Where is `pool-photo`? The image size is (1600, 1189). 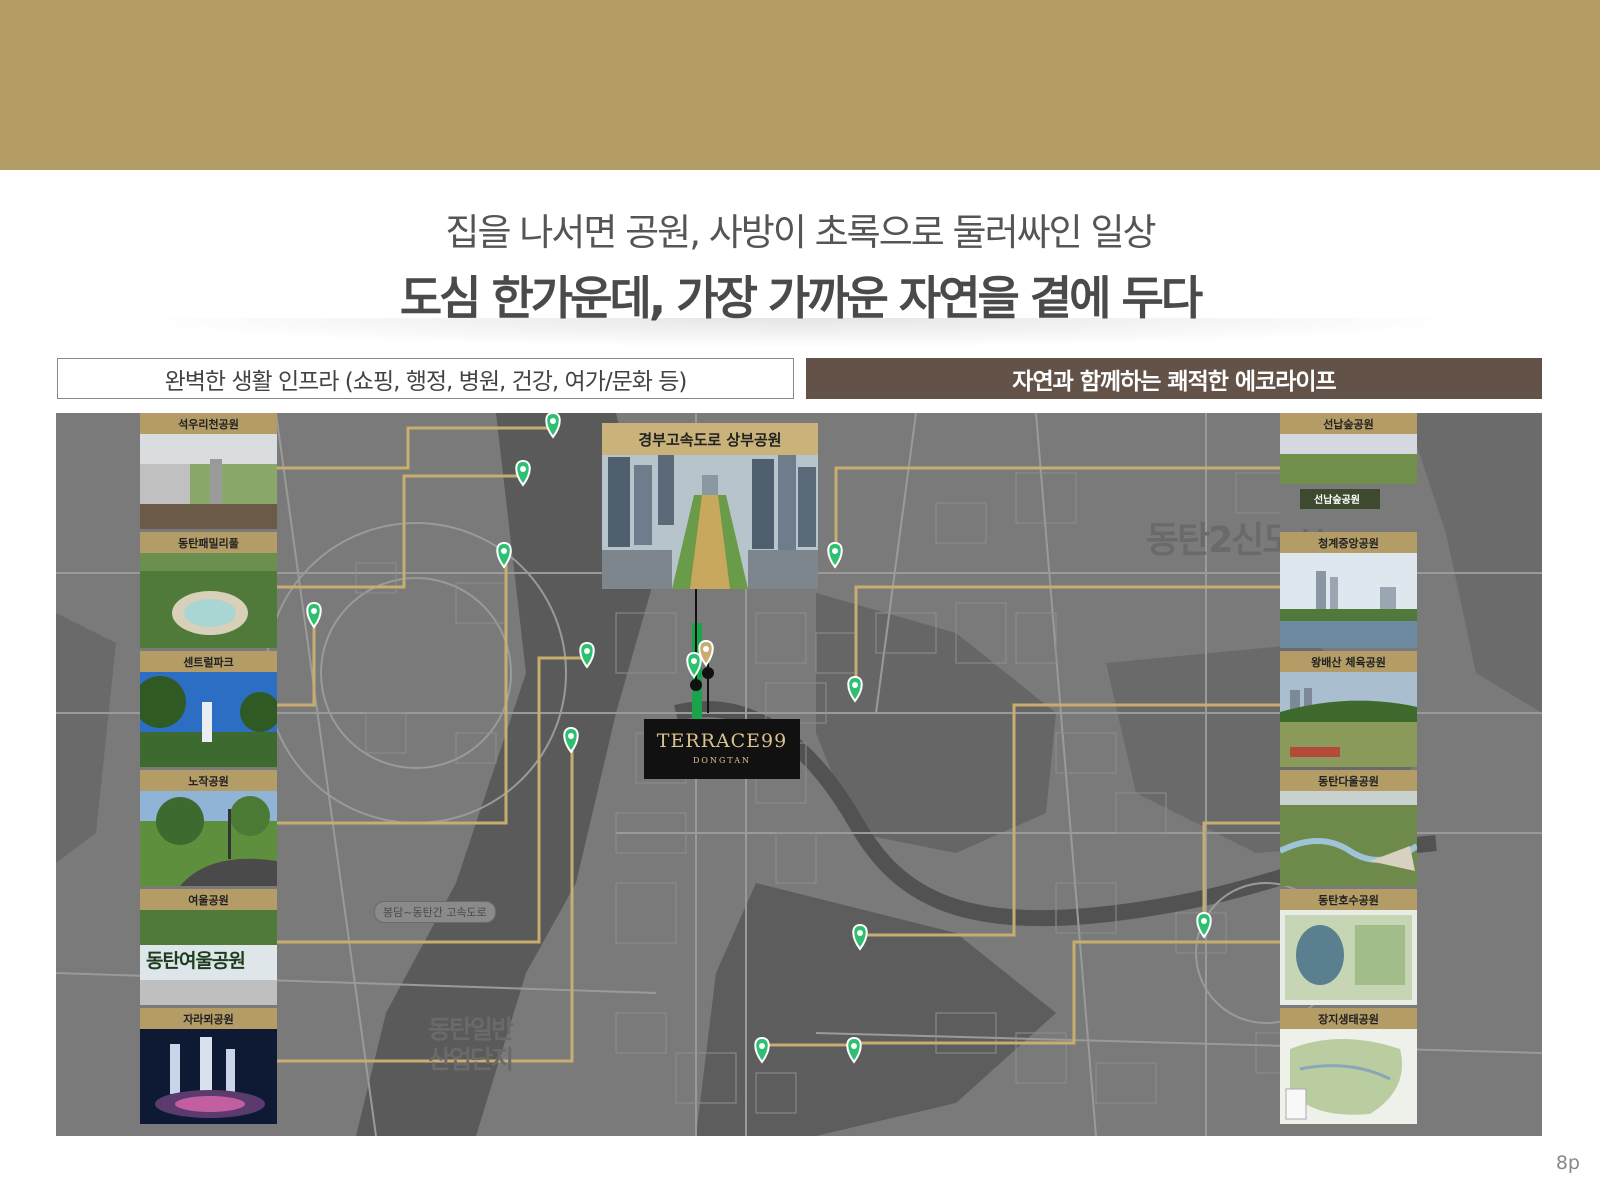
pool-photo is located at coordinates (208, 600).